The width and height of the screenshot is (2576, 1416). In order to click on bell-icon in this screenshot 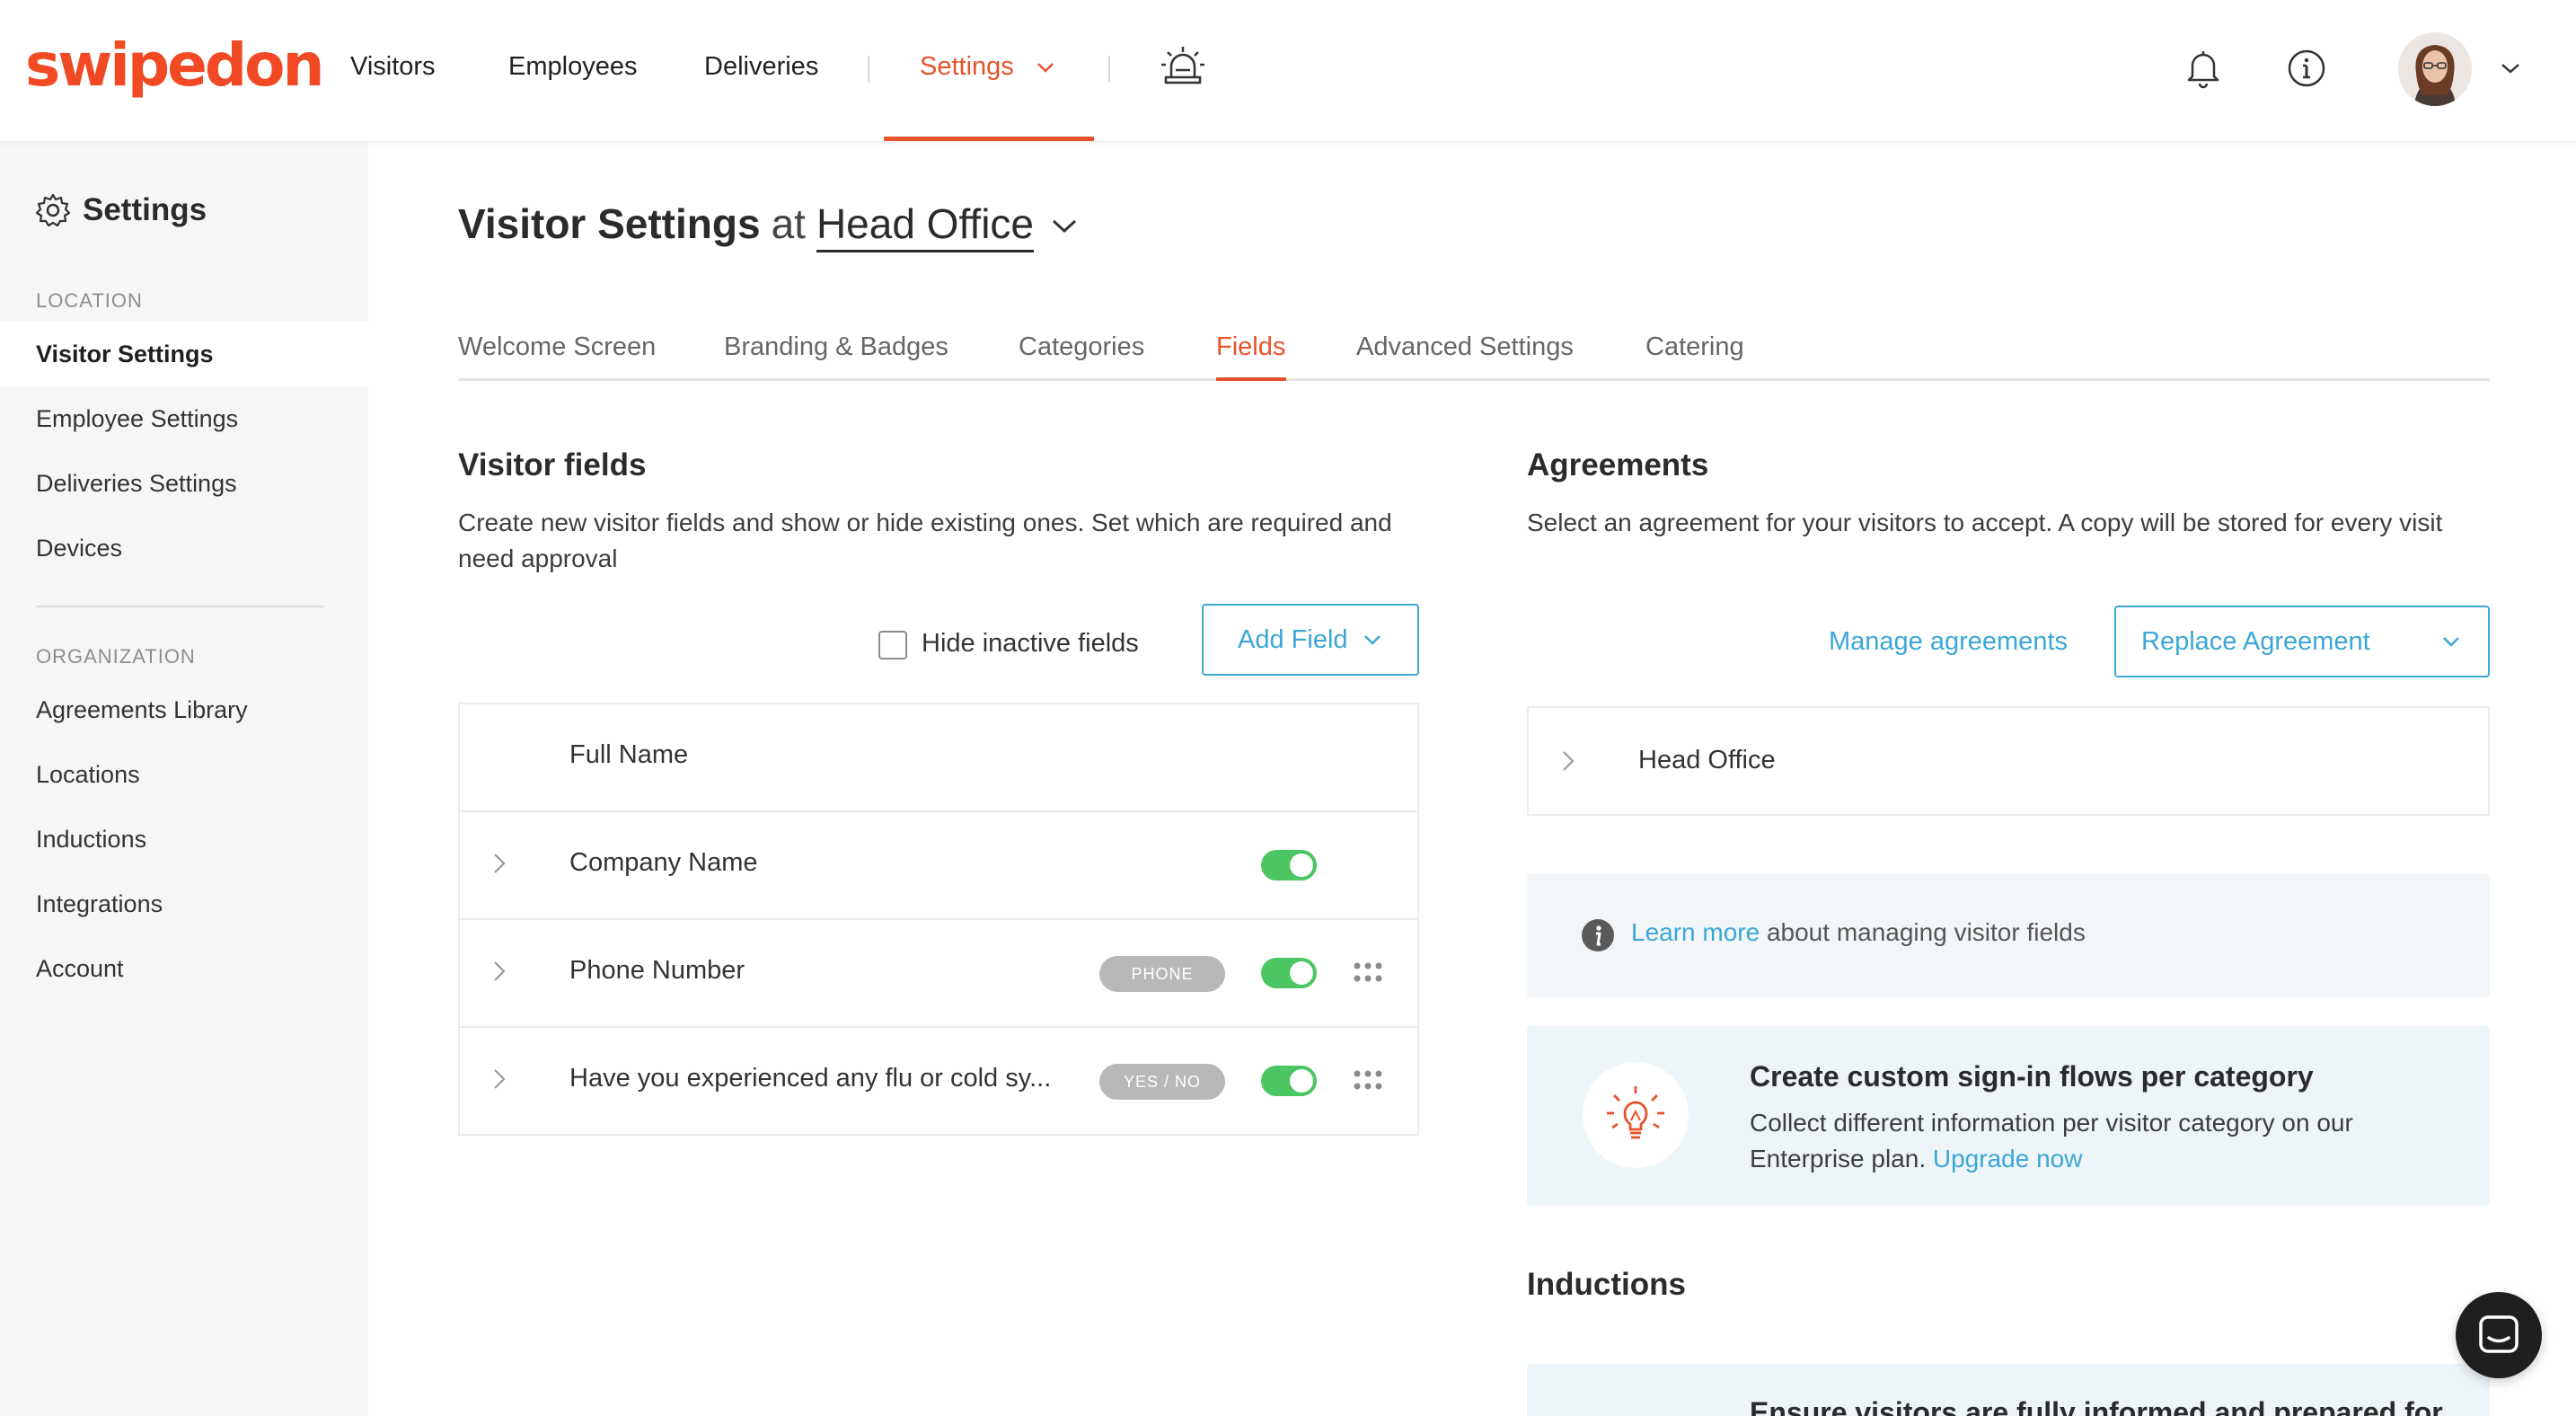, I will do `click(2203, 68)`.